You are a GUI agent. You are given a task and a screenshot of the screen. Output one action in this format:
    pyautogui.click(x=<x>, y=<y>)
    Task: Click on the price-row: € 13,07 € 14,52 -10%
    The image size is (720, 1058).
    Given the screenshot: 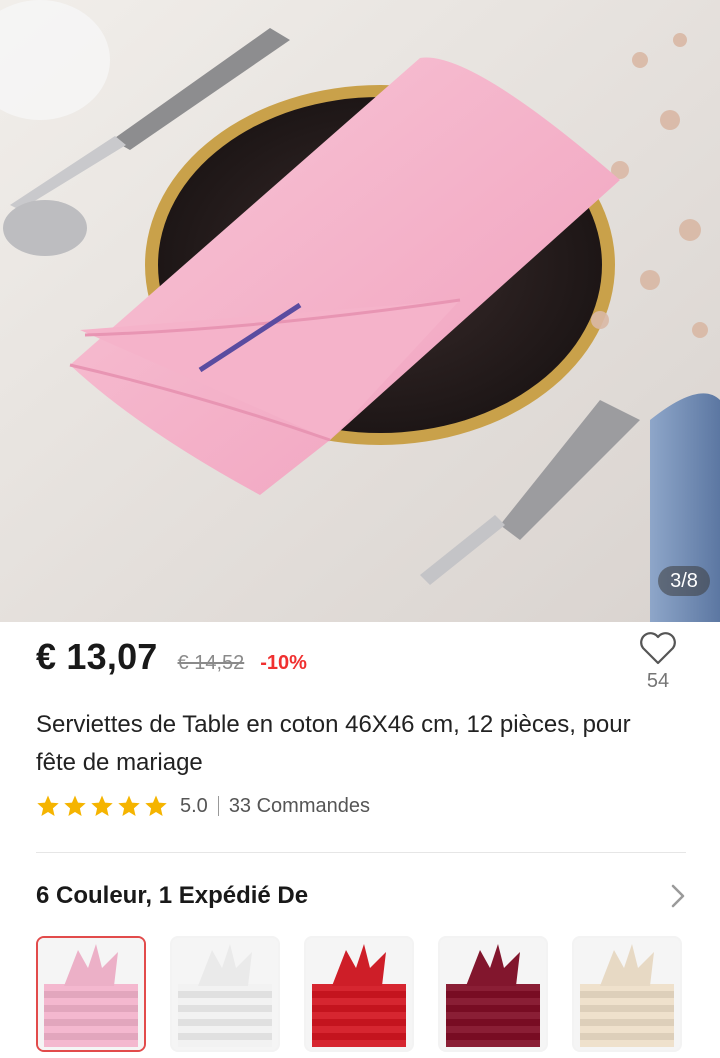 What is the action you would take?
    pyautogui.click(x=171, y=664)
    